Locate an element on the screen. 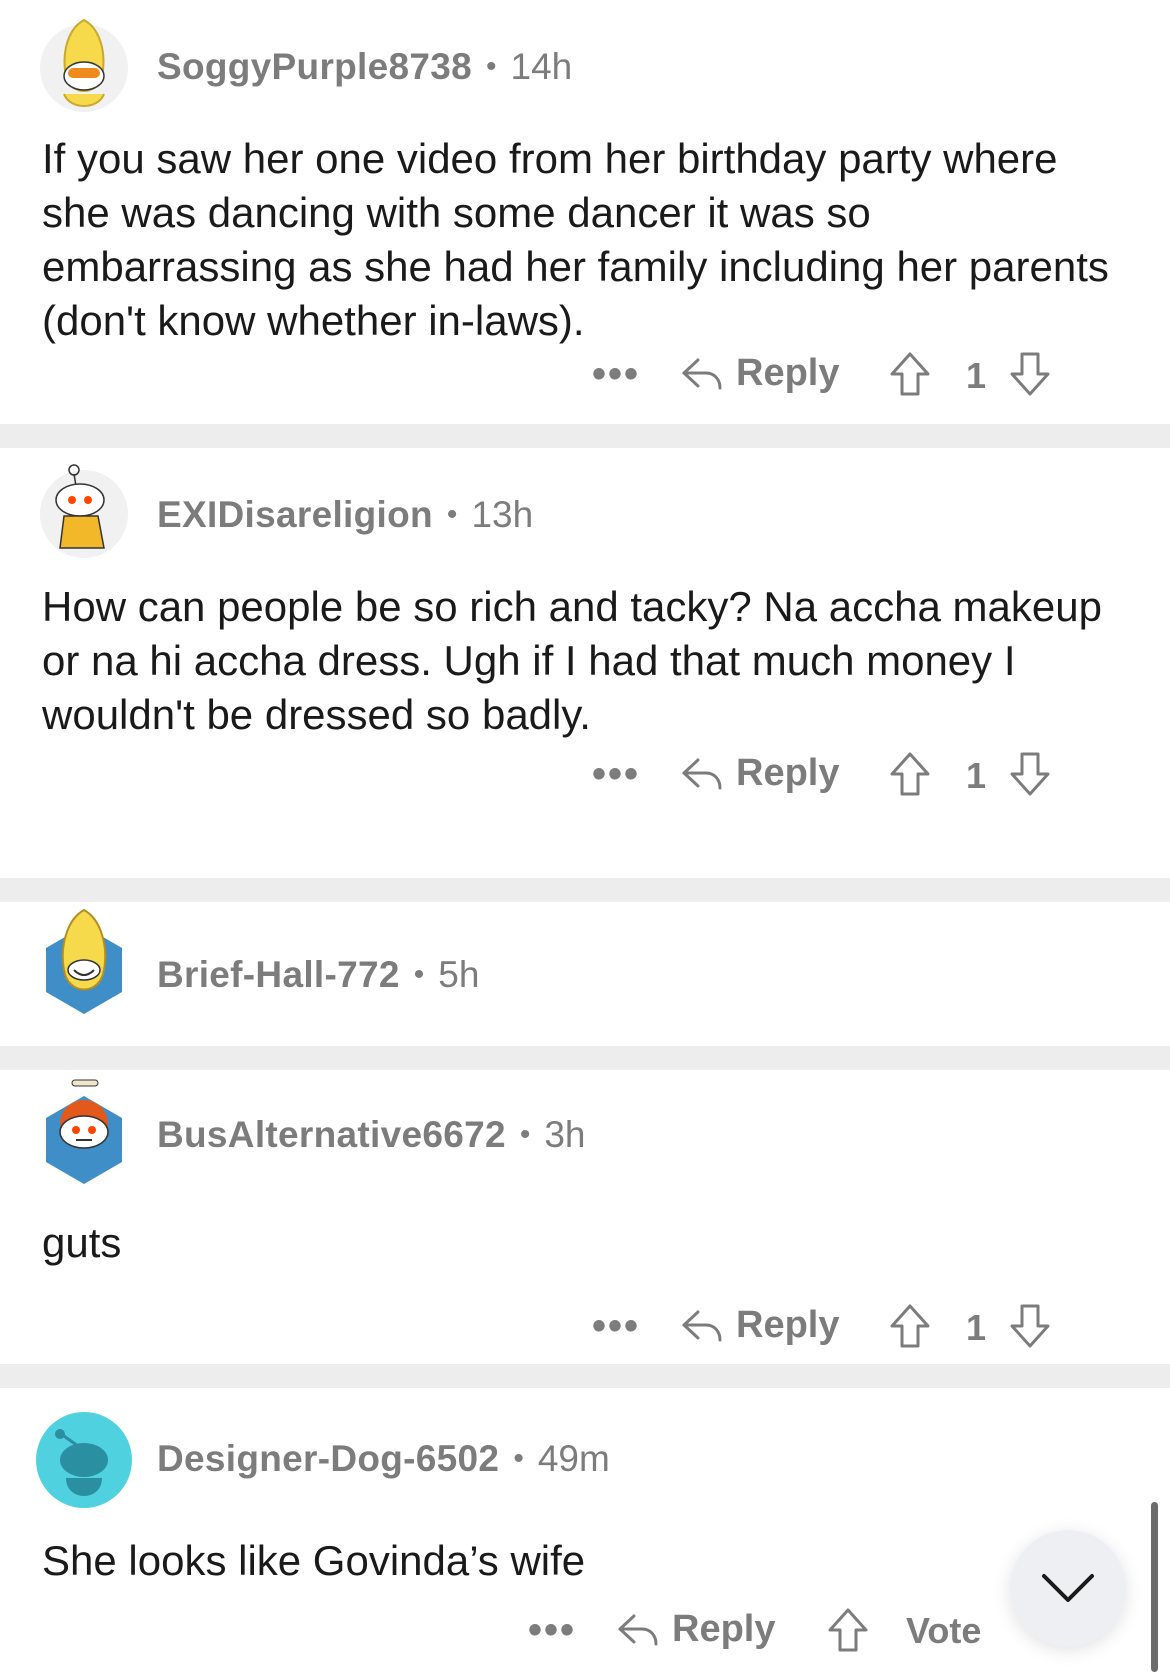 This screenshot has height=1672, width=1170. comment-meta: Brief-Hall-772 • 5h is located at coordinates (318, 975).